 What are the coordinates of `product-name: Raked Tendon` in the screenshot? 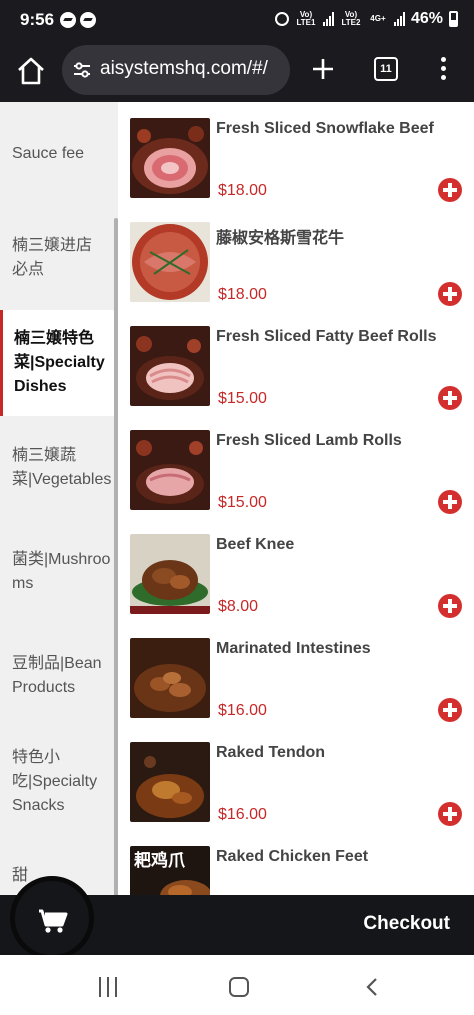 It's located at (341, 753).